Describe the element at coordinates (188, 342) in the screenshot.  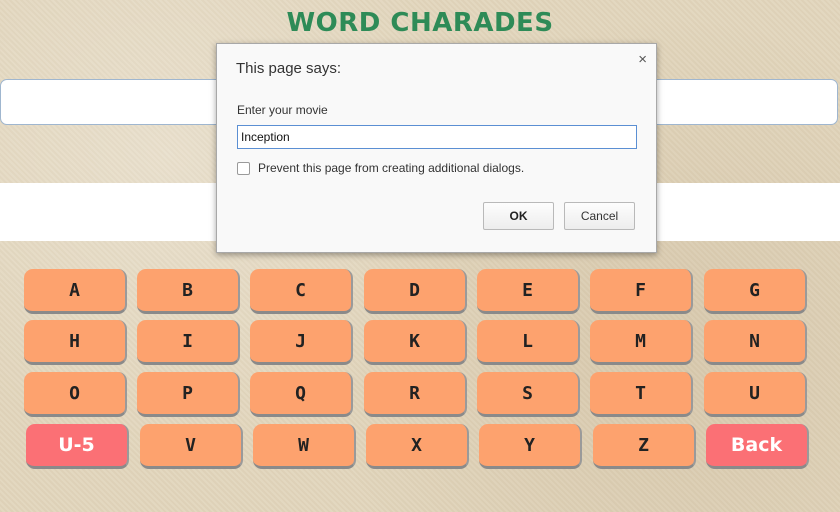
I see `key-i: I` at that location.